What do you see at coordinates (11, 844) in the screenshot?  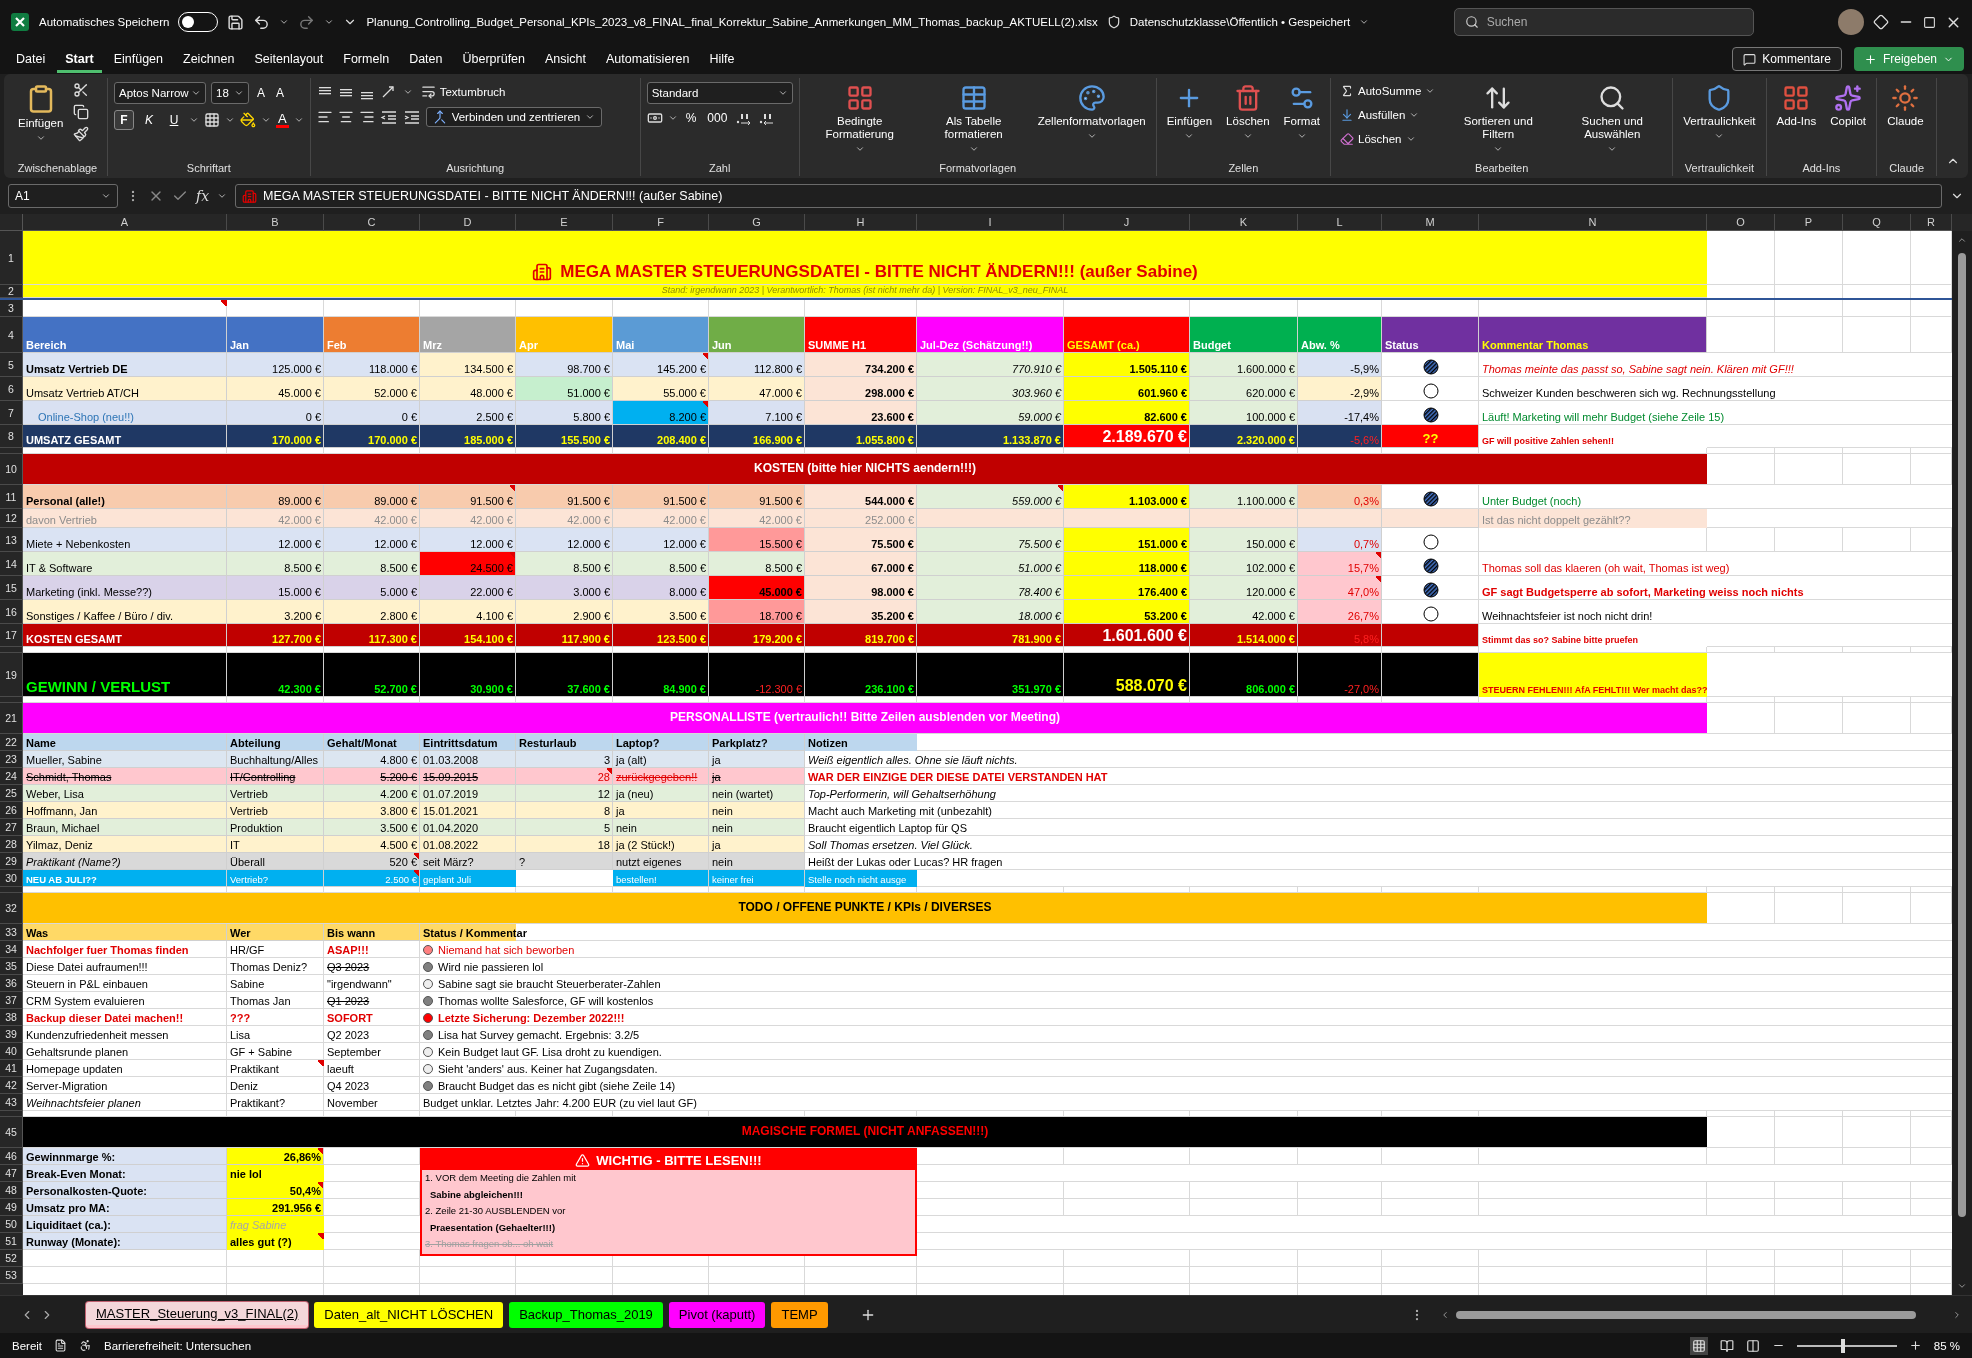 I see `row-number: 28` at bounding box center [11, 844].